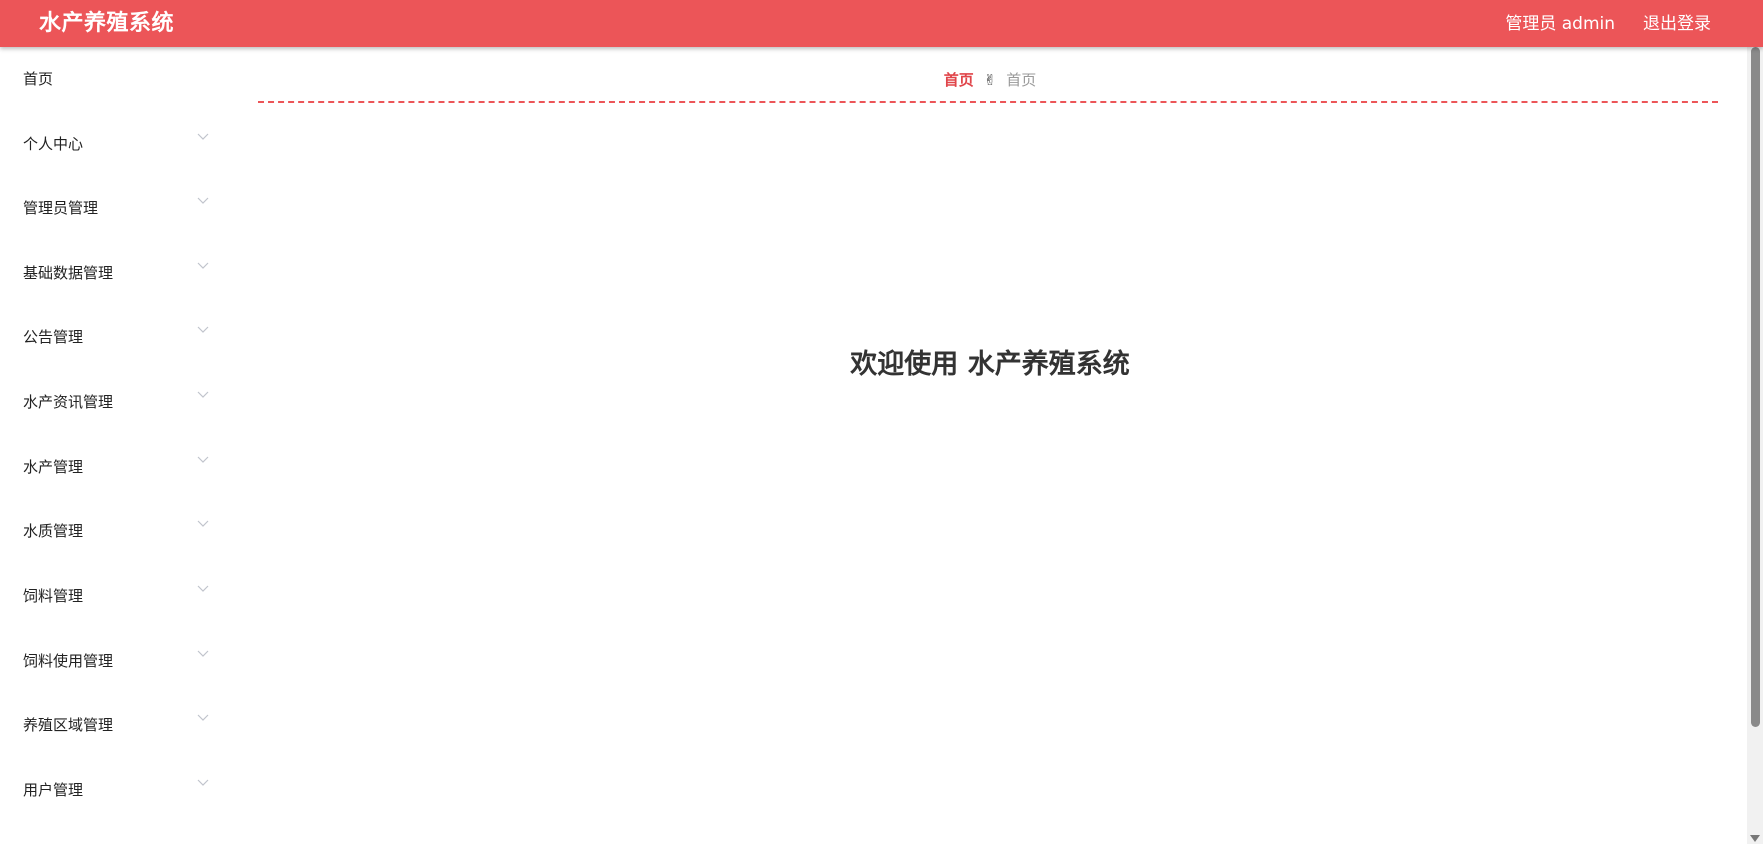 The height and width of the screenshot is (844, 1763). Describe the element at coordinates (53, 467) in the screenshot. I see `sidebar-item-label: 水产管理` at that location.